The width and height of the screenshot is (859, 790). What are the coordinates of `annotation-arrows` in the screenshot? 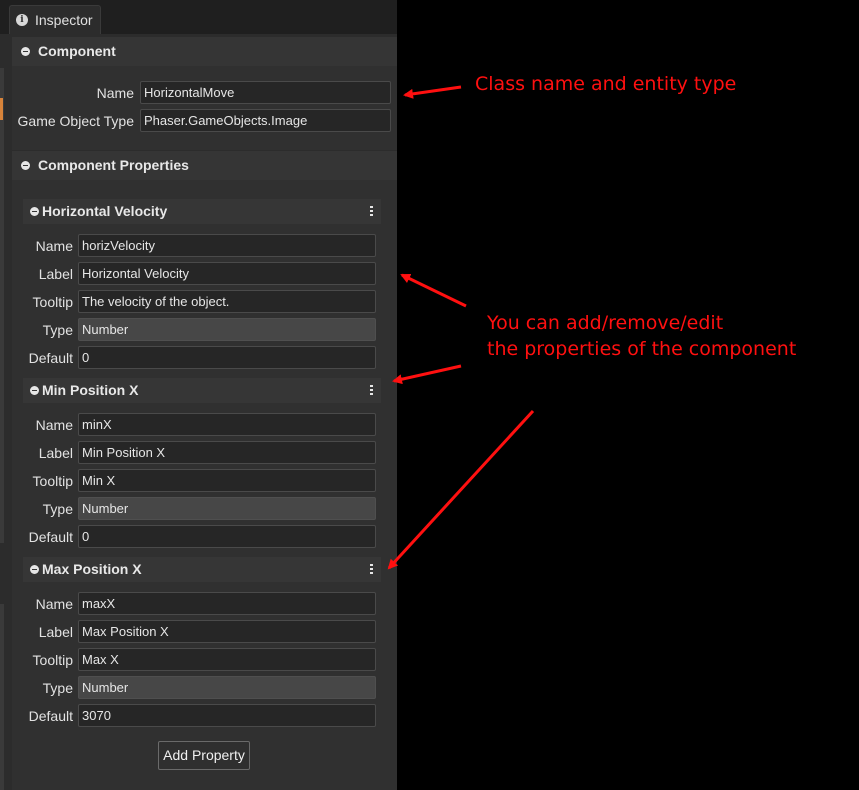 It's located at (461, 327).